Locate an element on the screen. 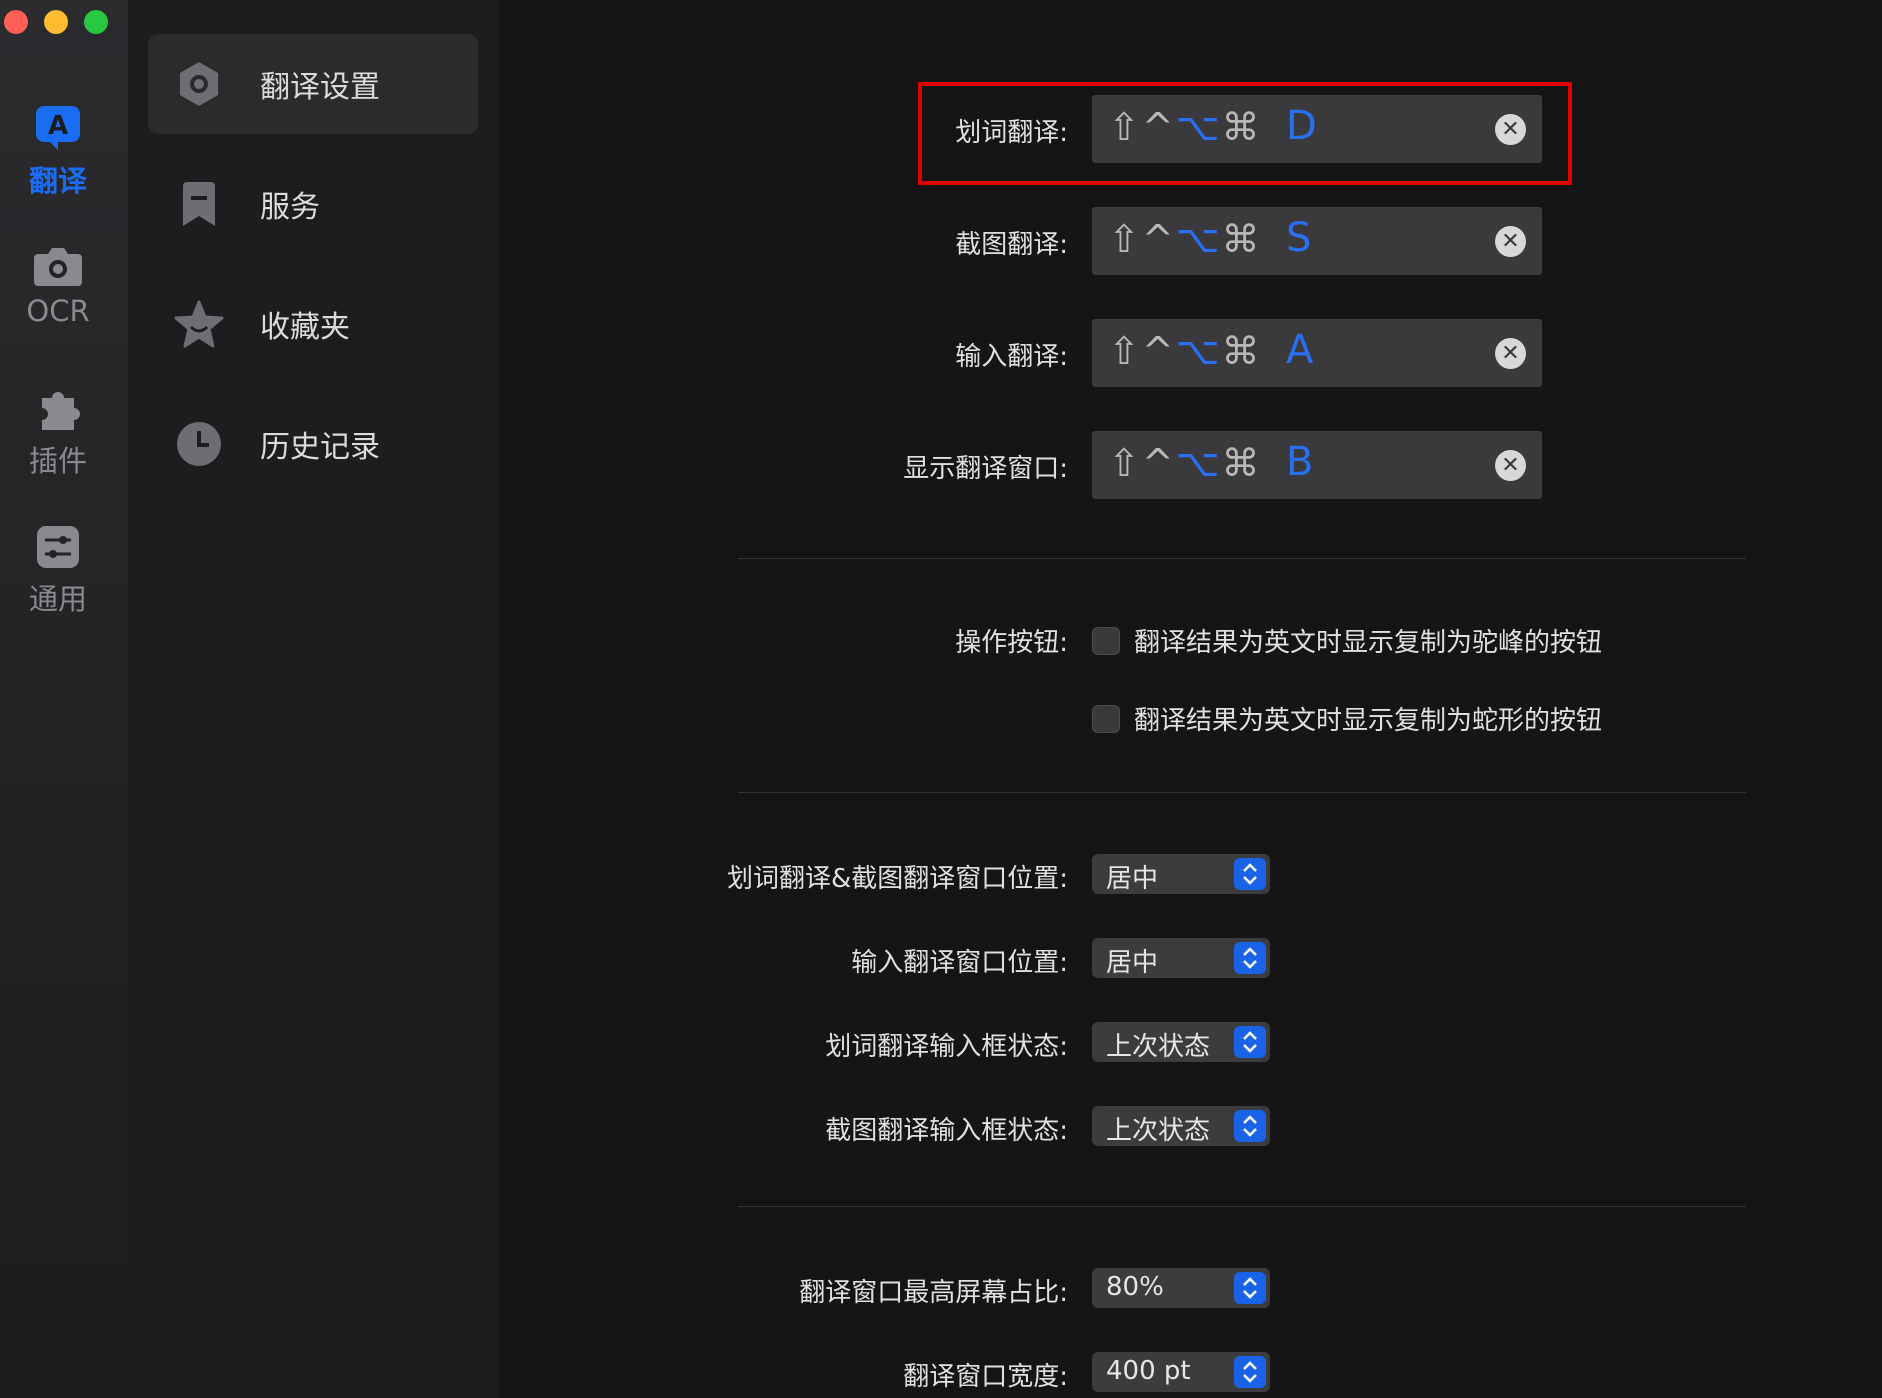 This screenshot has height=1398, width=1882. checkbox-snake-case: 翻译结果为英文时显示复制为蛇形的按钮 is located at coordinates (1347, 718).